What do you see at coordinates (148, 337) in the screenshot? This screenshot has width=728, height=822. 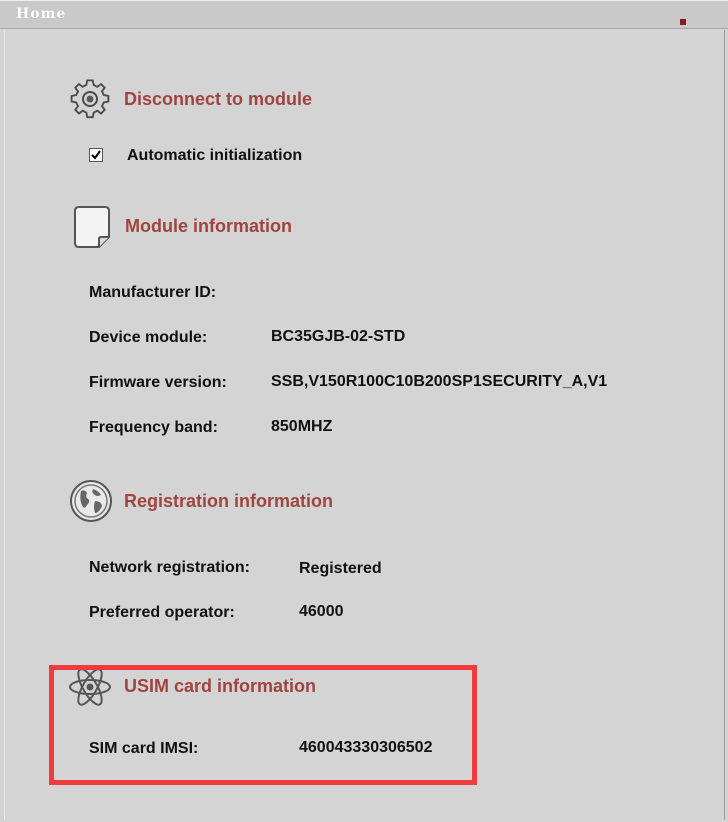 I see `device-label: Device module:` at bounding box center [148, 337].